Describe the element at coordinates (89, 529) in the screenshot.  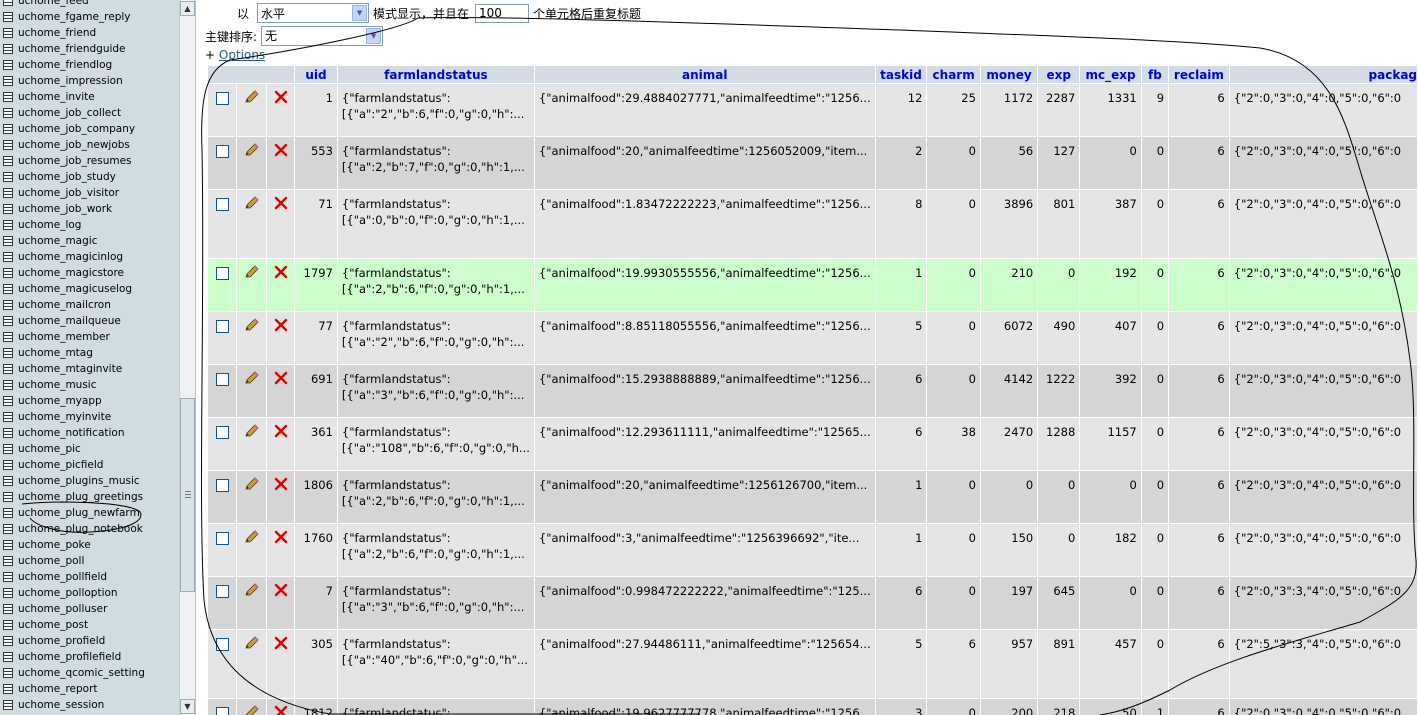
I see `sidebar-table-item: uchome_plug_notebook` at that location.